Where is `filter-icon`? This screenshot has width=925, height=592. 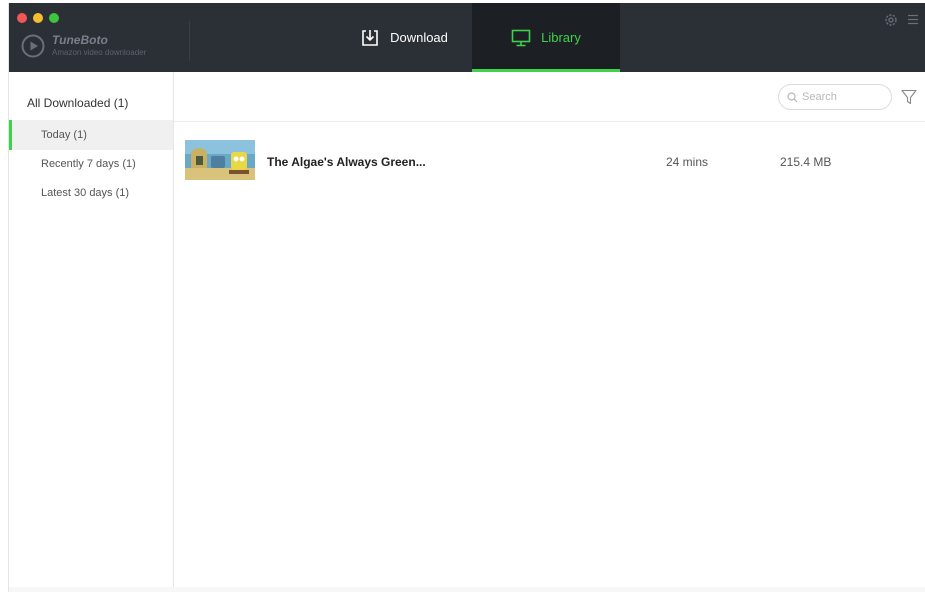 filter-icon is located at coordinates (909, 97).